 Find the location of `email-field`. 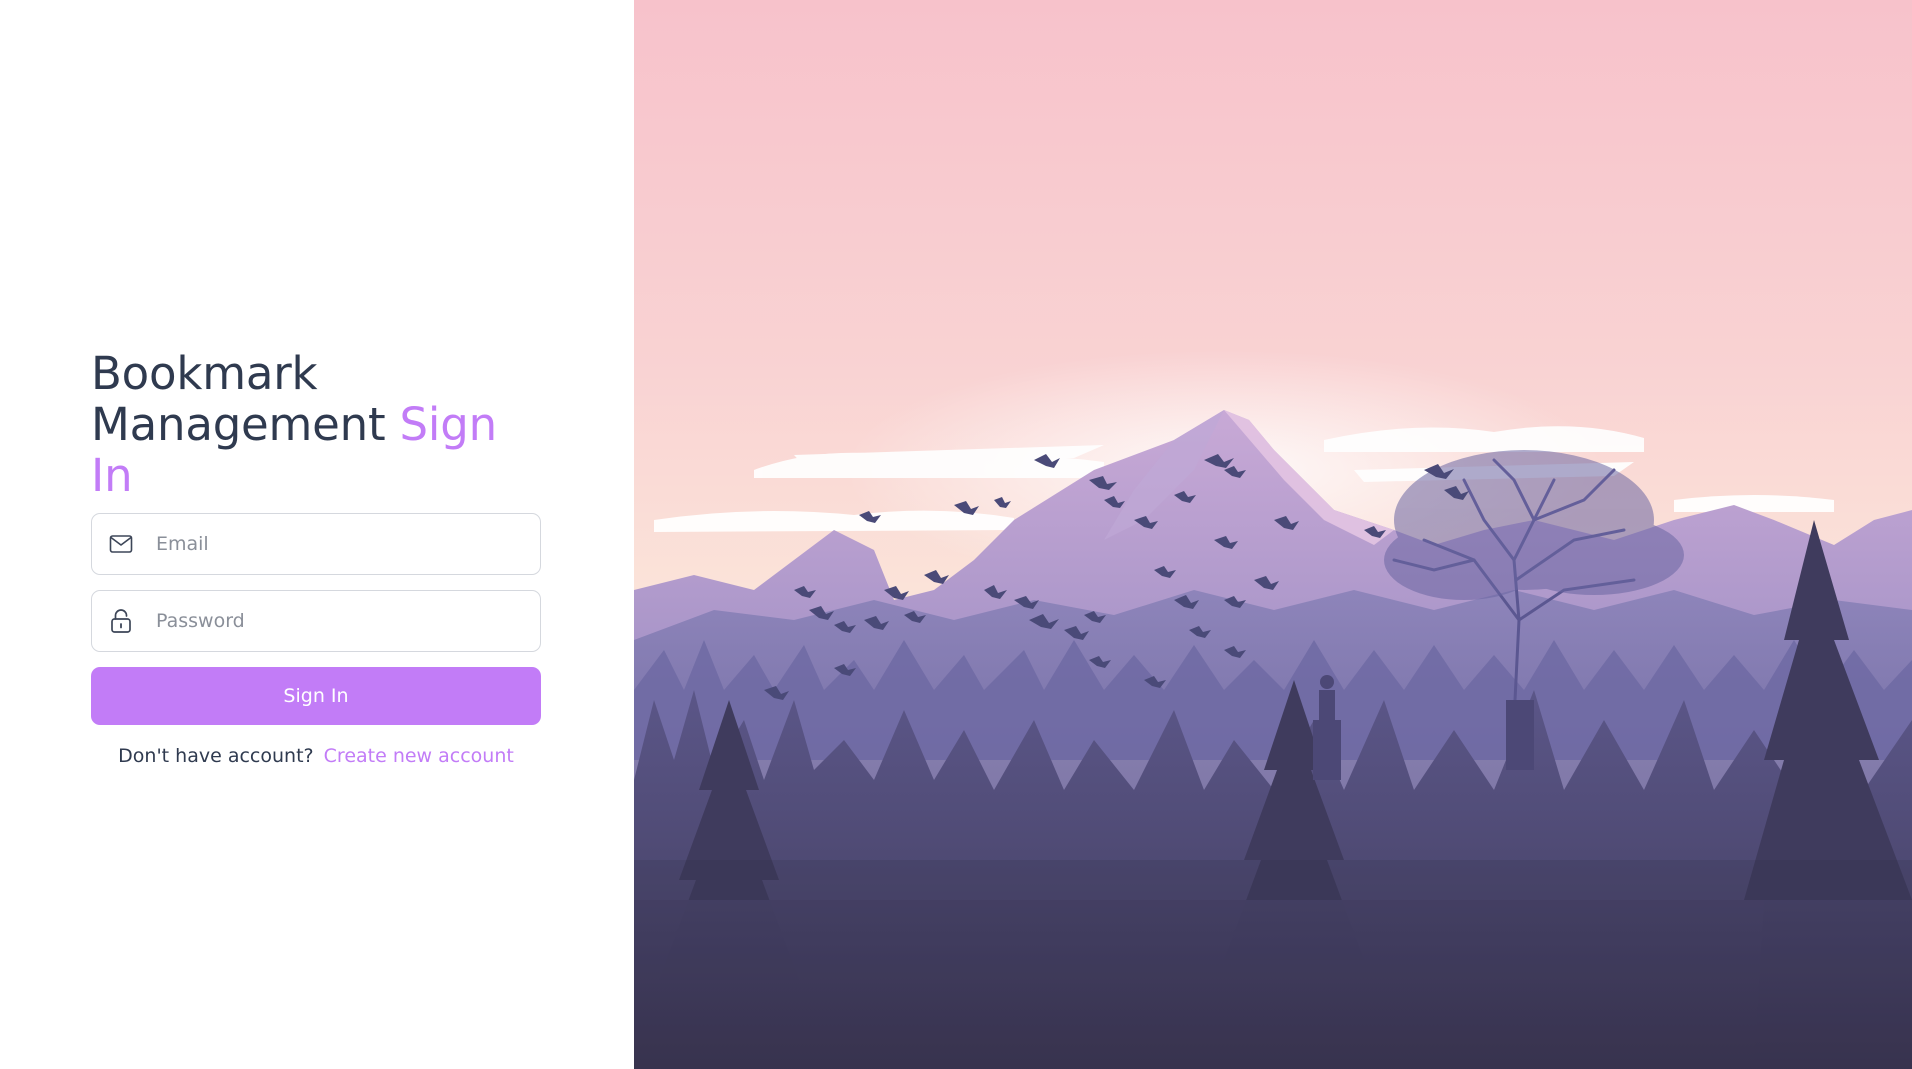

email-field is located at coordinates (316, 544).